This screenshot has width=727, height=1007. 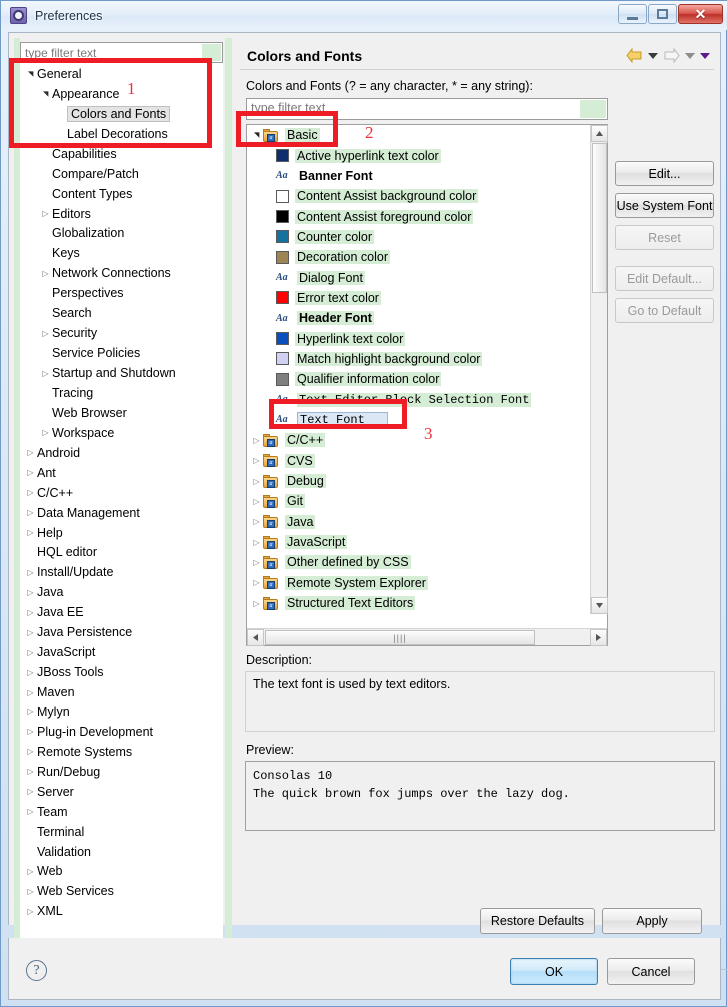 I want to click on sidebar-item-startup-and-shutdown: ▷ Startup and Shutdown, so click(x=121, y=373).